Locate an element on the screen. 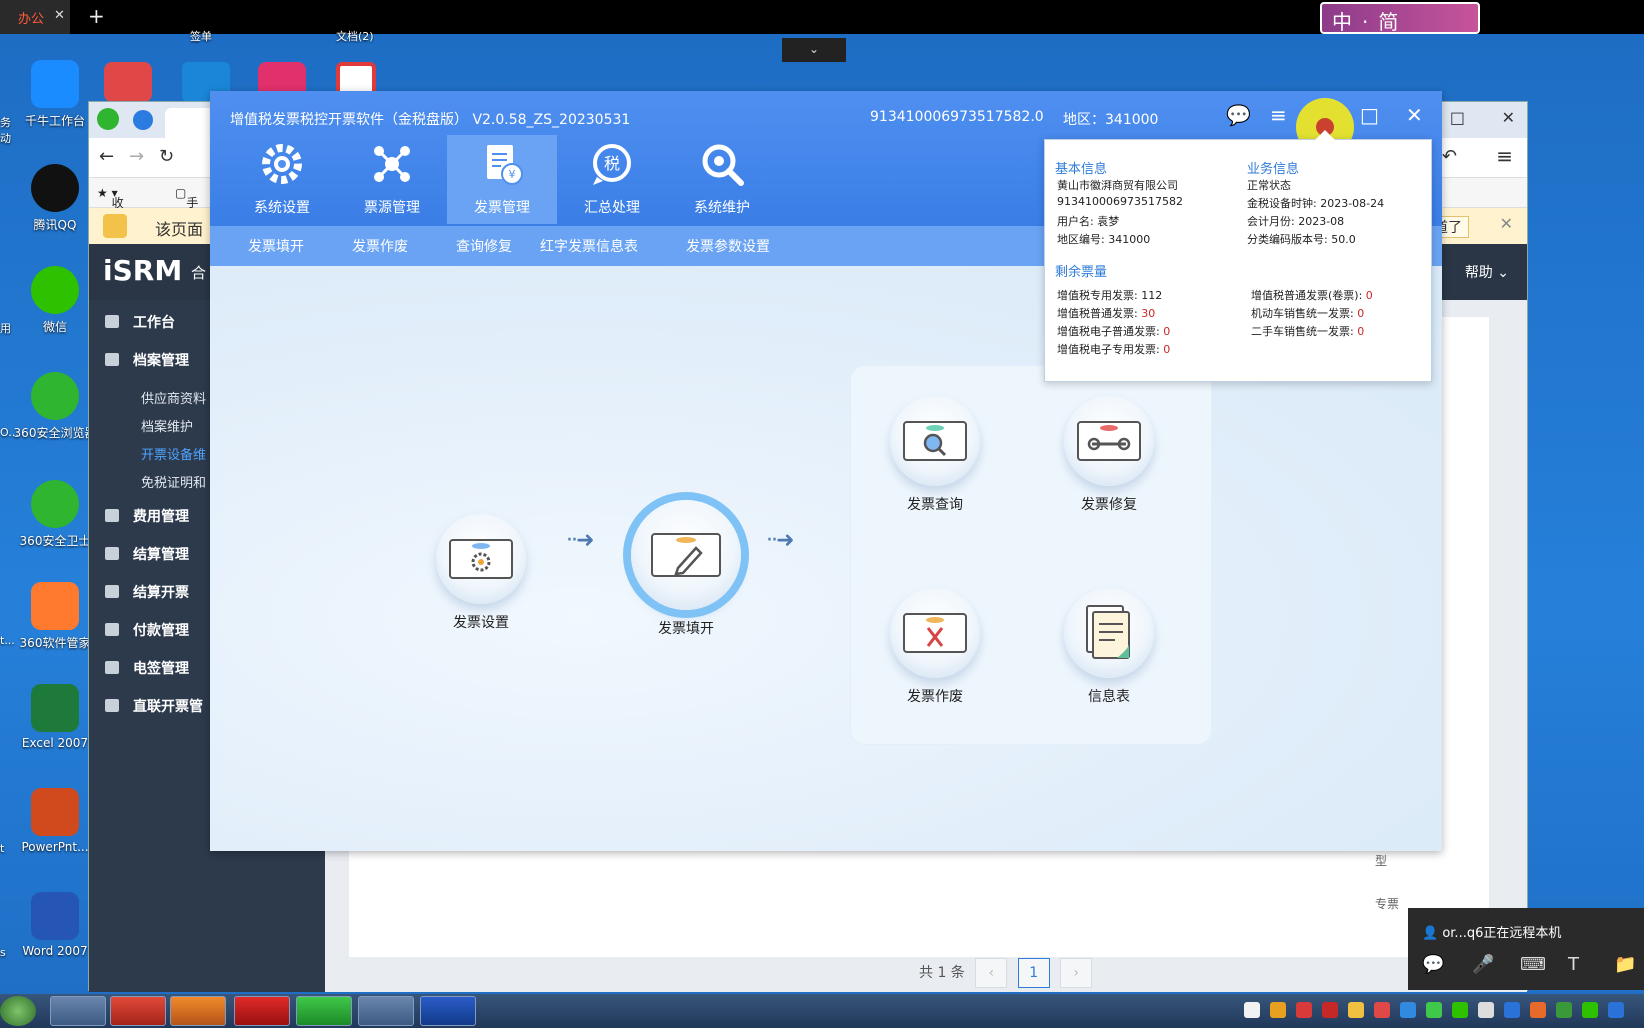  sidebar-item-payment: 付款管理 is located at coordinates (147, 630).